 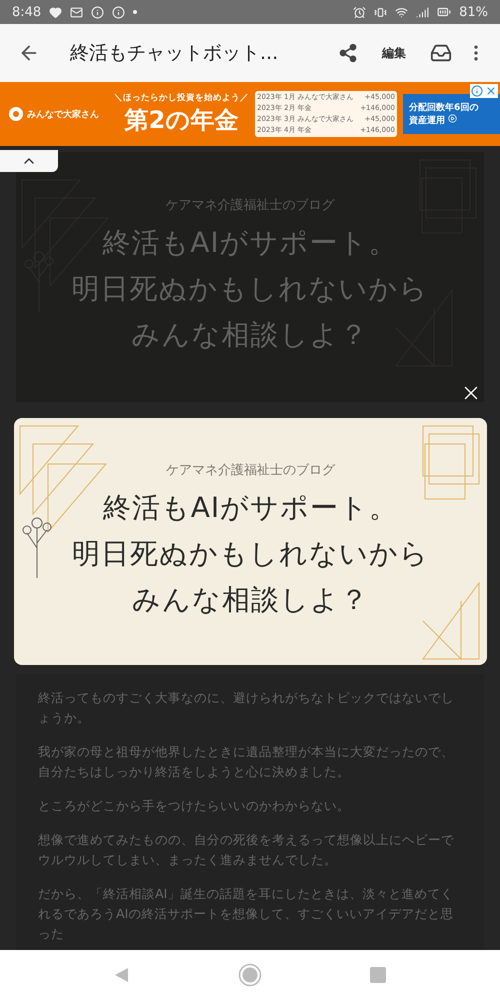 What do you see at coordinates (29, 161) in the screenshot?
I see `collapse-button` at bounding box center [29, 161].